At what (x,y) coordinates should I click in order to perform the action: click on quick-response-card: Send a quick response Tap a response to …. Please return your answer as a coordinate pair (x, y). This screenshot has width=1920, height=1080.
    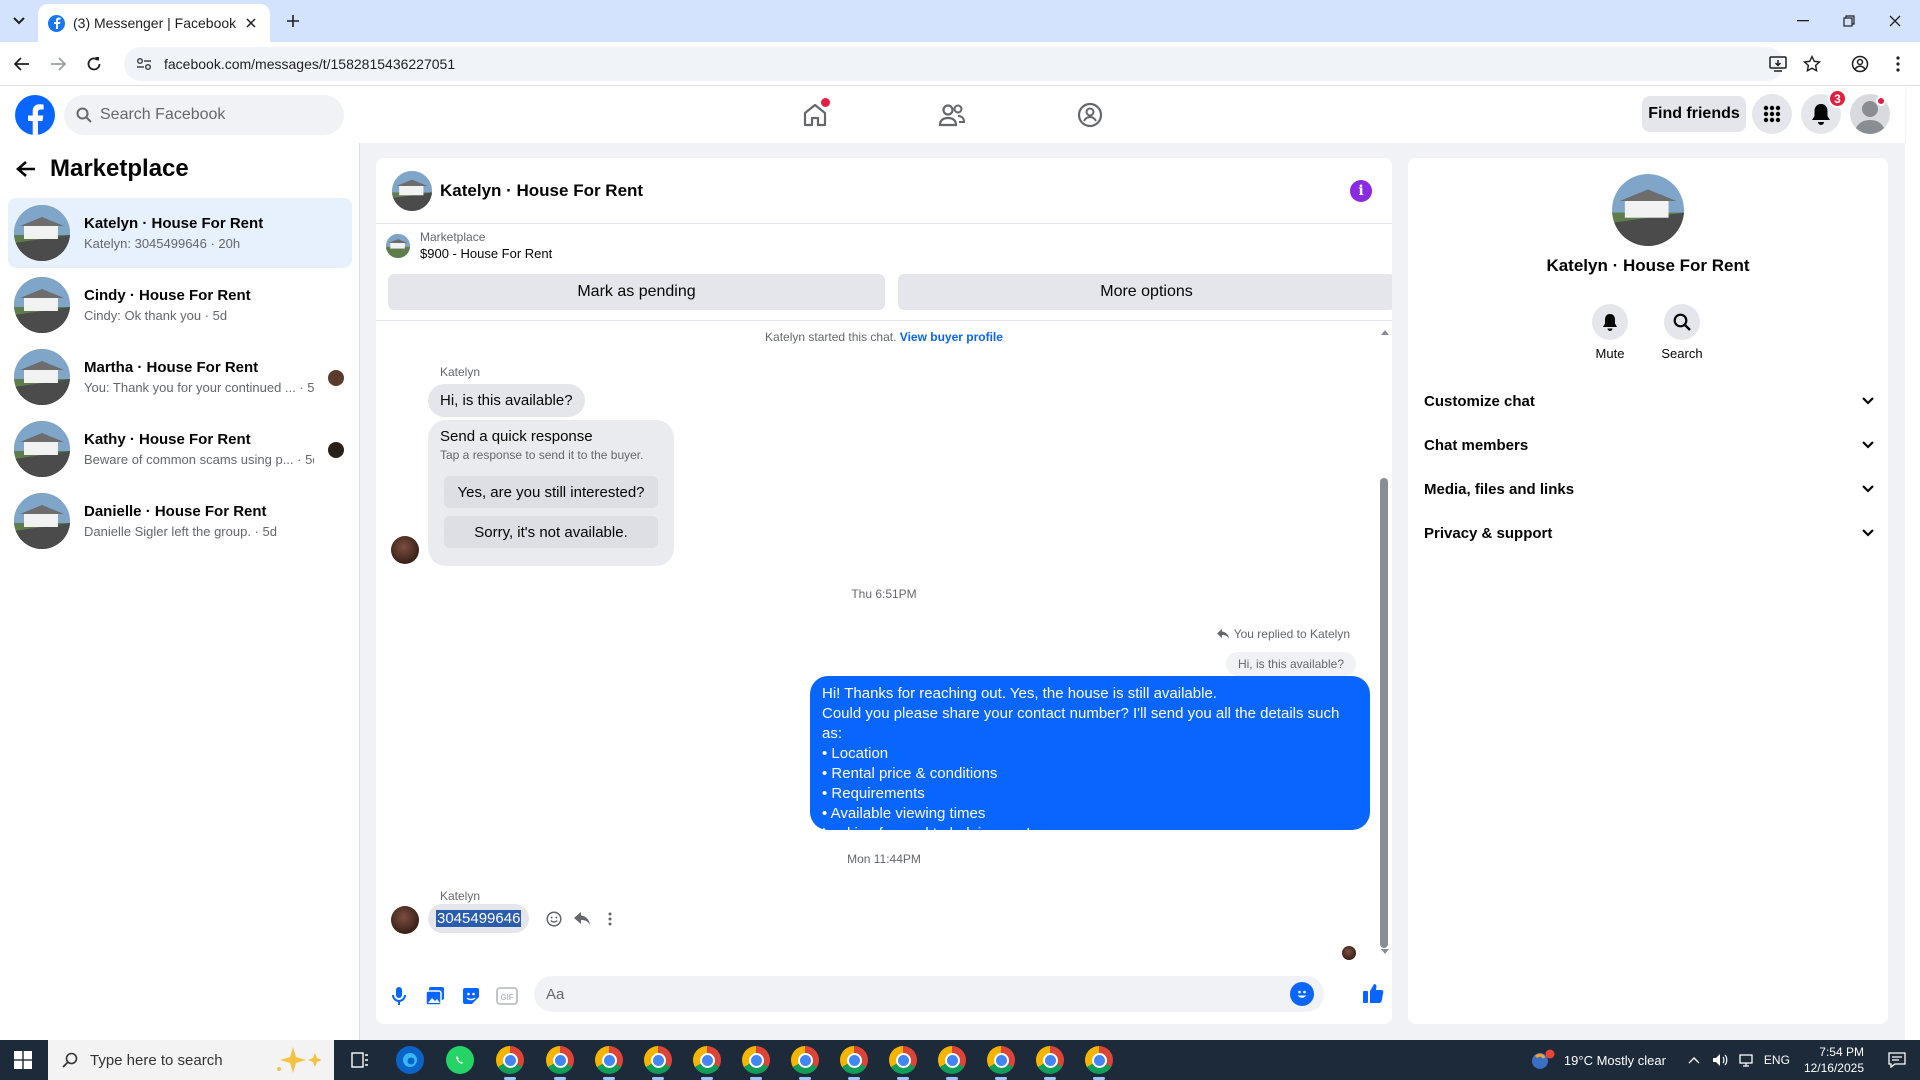
    Looking at the image, I should click on (551, 493).